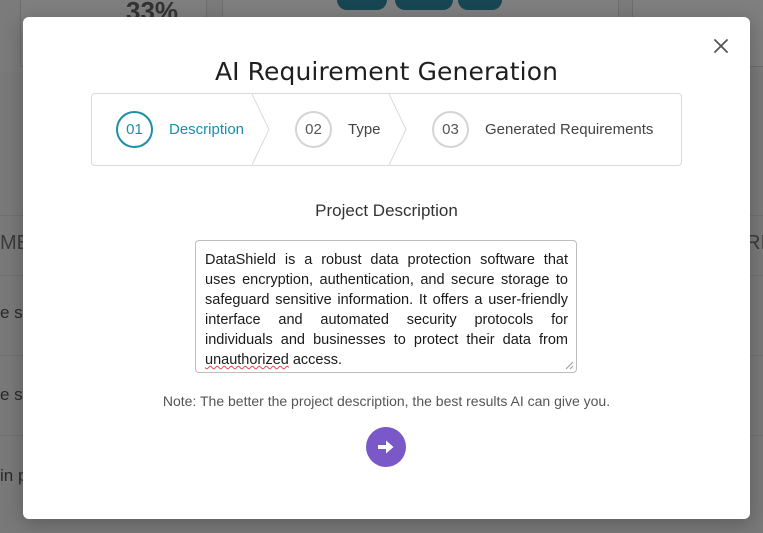  Describe the element at coordinates (134, 129) in the screenshot. I see `step-number: 01` at that location.